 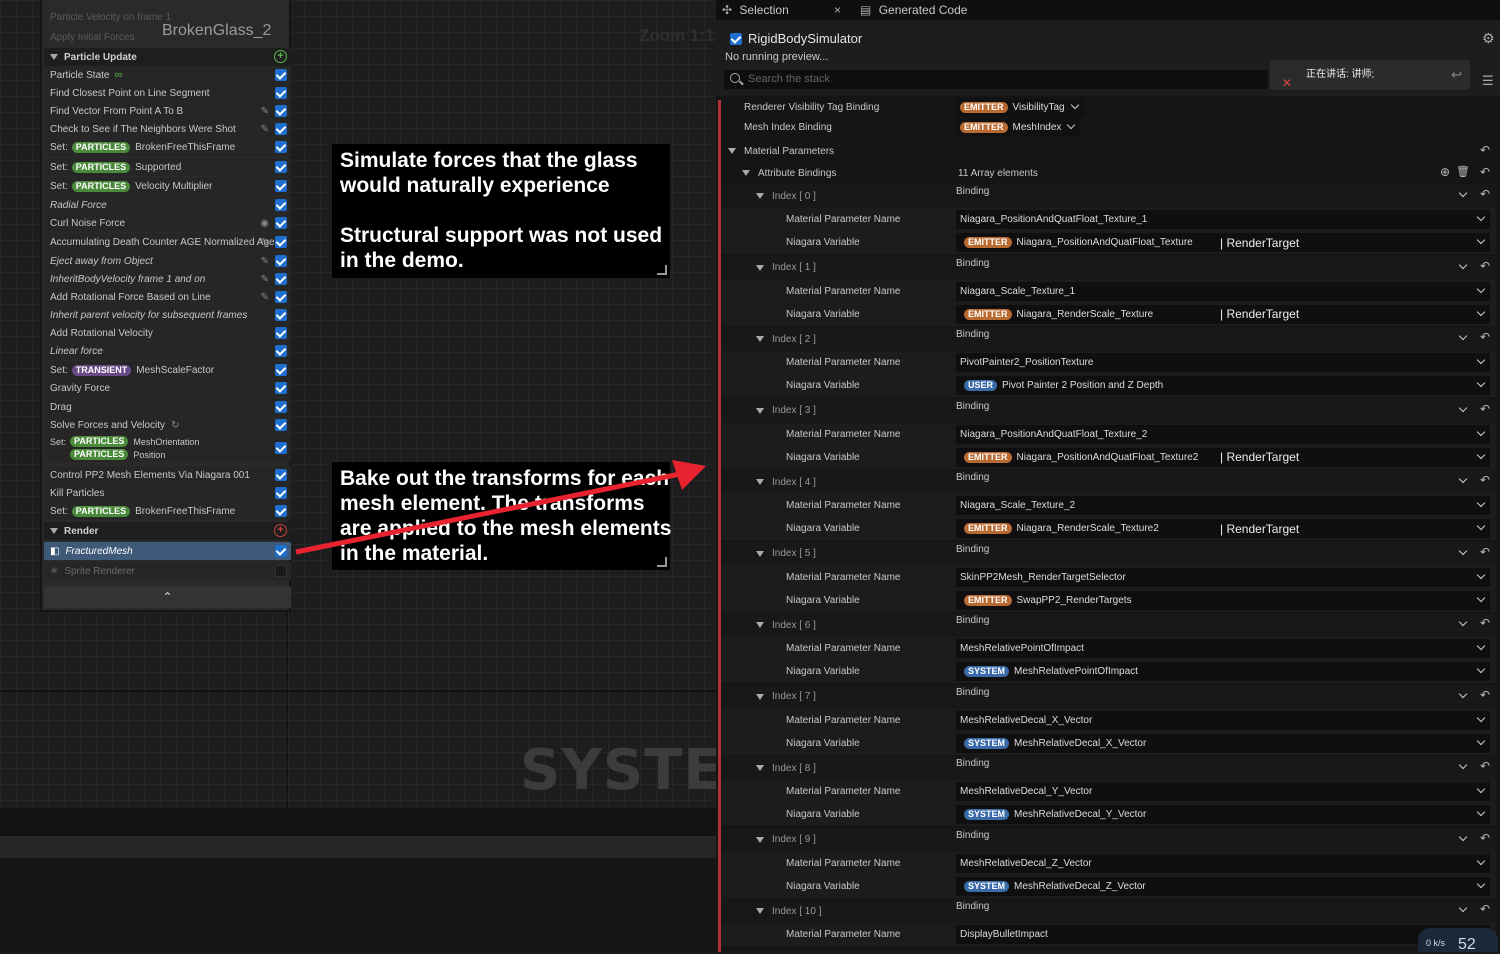 I want to click on stack-module-row: Add Rotational Velocity, so click(x=167, y=333).